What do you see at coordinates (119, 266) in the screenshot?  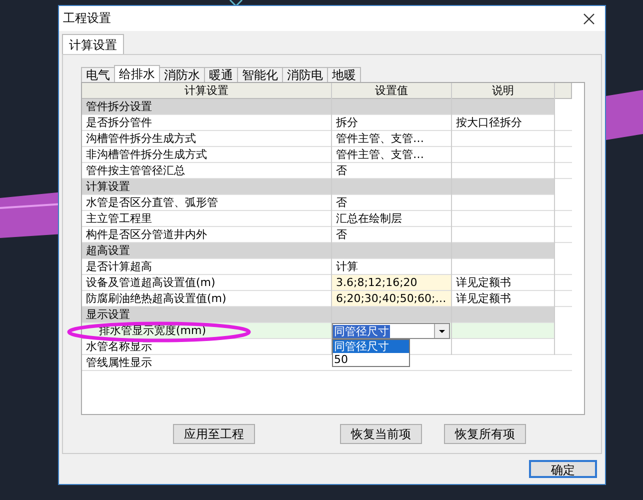 I see `table-cell-text: 是否计算超高` at bounding box center [119, 266].